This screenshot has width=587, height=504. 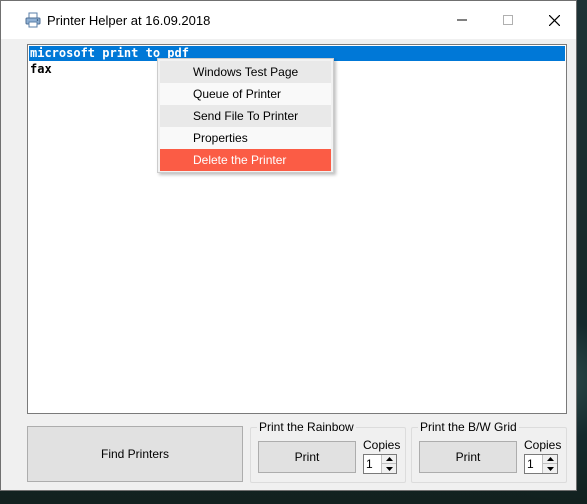 I want to click on window-title: Printer Helper at 16.09.2018, so click(x=129, y=20).